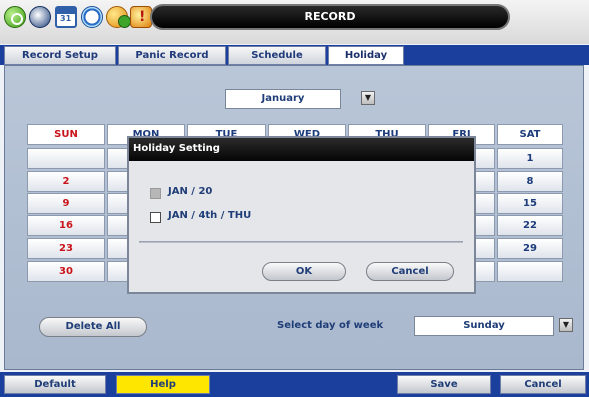  I want to click on clock-icon, so click(92, 17).